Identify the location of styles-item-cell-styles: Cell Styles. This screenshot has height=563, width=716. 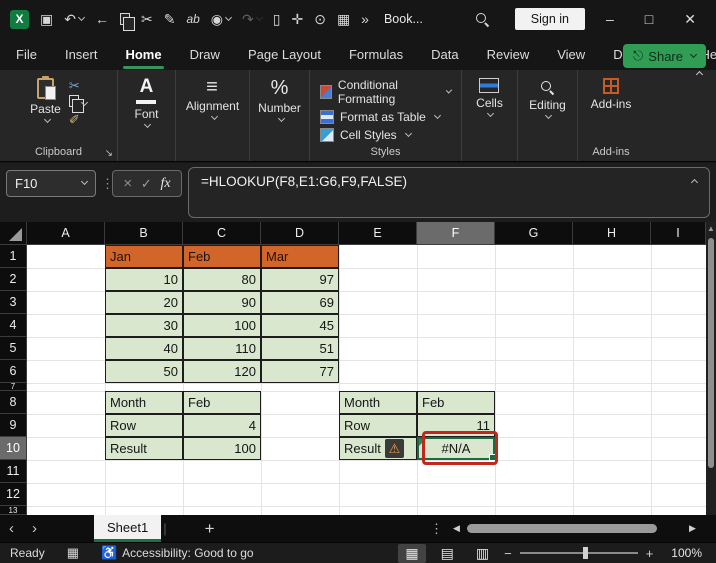
(366, 135).